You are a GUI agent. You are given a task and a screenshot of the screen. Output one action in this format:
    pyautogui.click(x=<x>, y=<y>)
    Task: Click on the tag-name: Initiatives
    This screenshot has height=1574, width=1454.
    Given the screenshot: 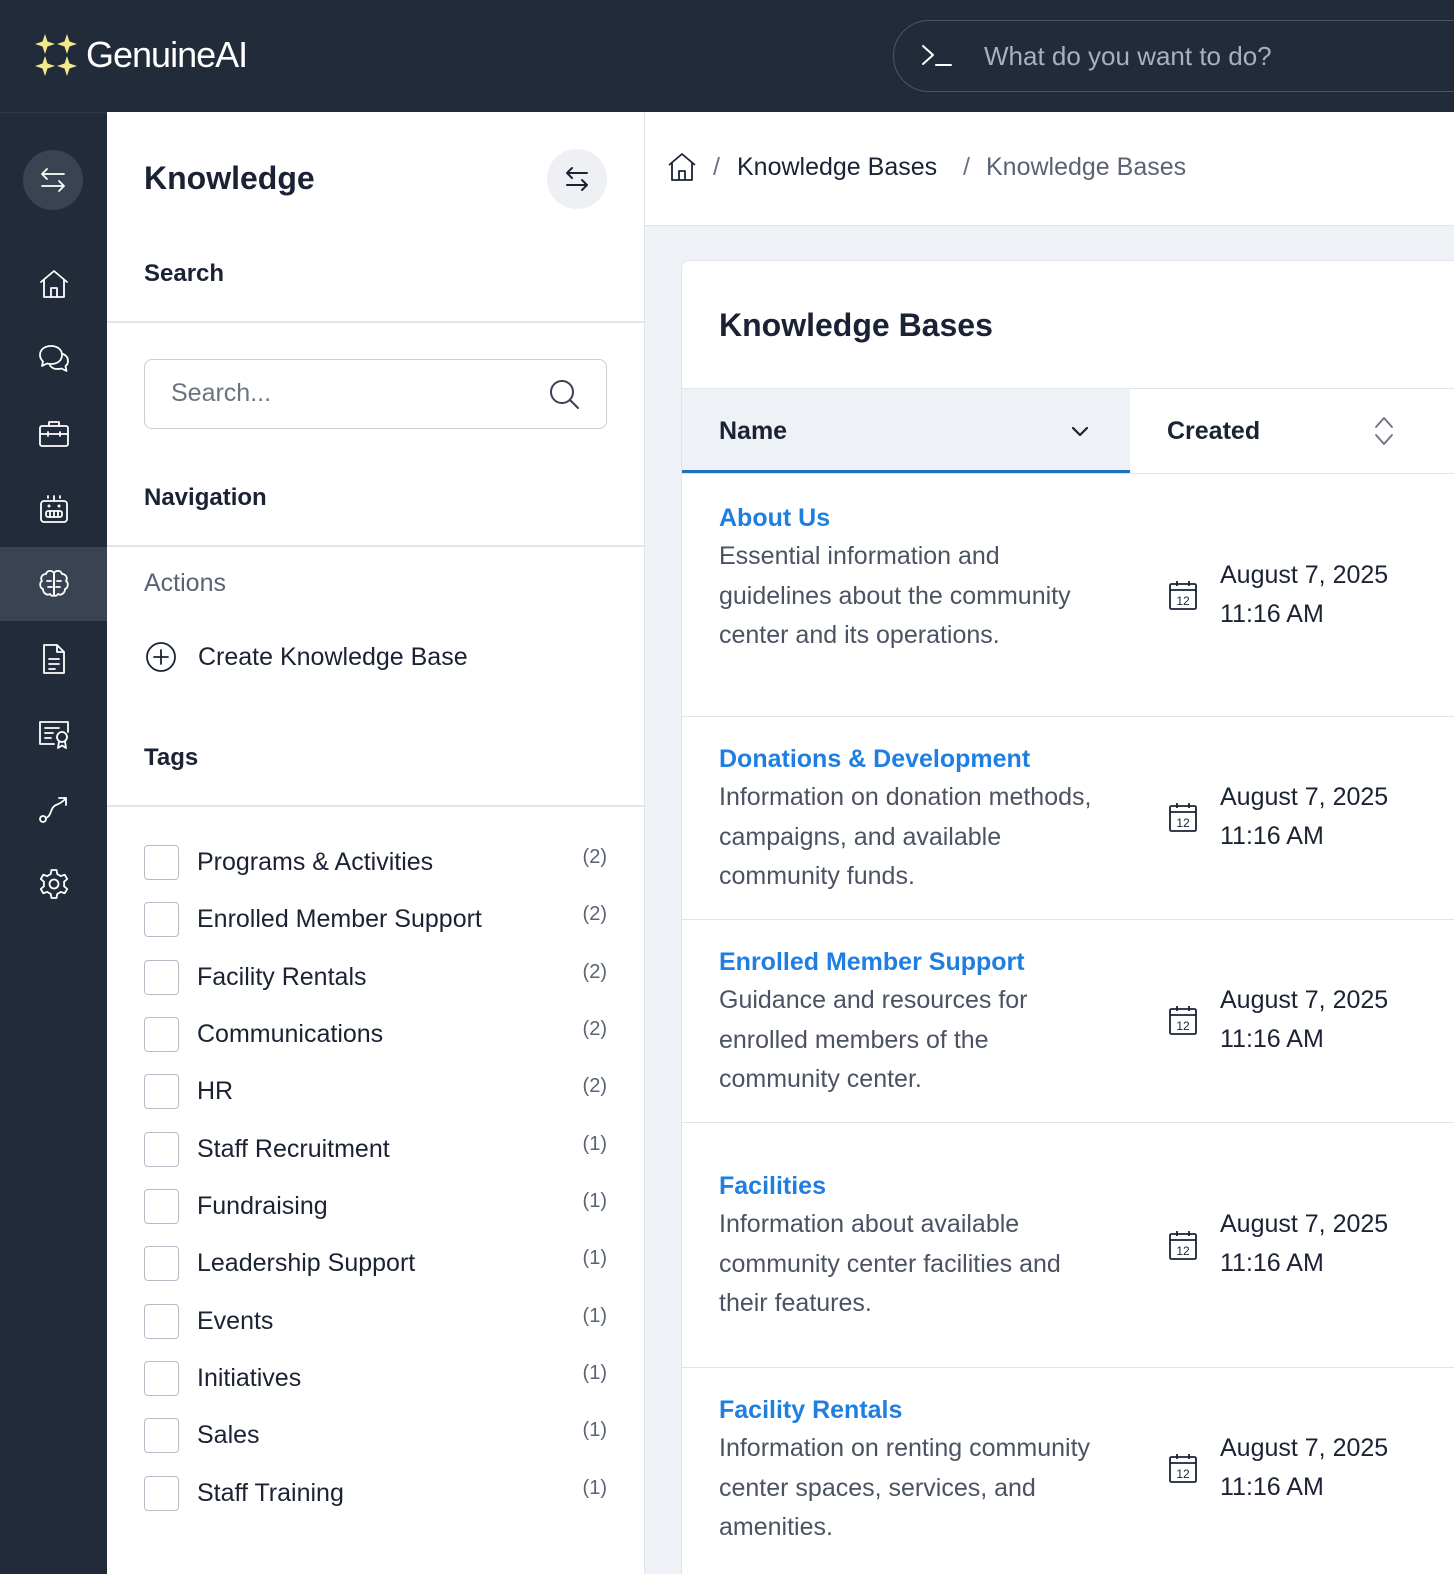 What is the action you would take?
    pyautogui.click(x=249, y=1378)
    